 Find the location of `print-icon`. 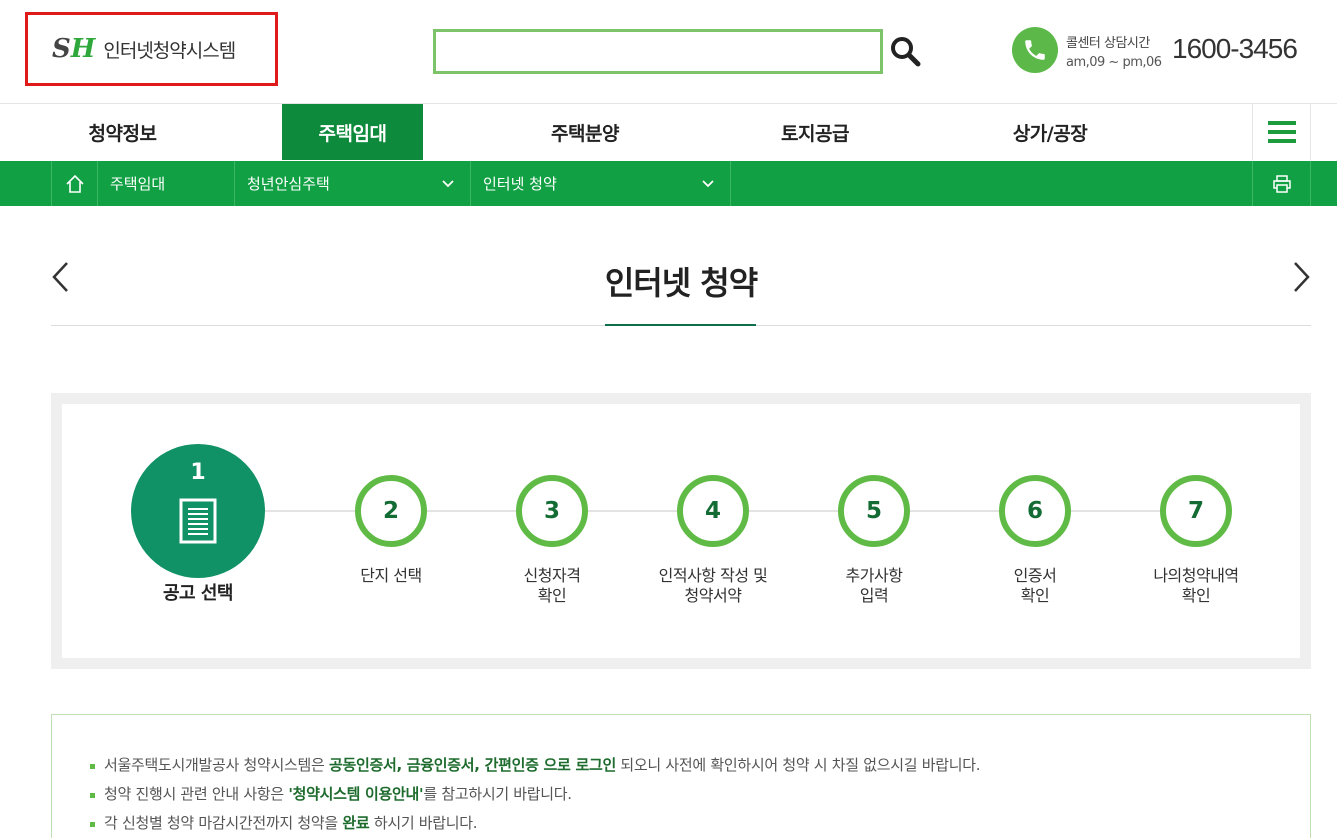

print-icon is located at coordinates (1282, 183).